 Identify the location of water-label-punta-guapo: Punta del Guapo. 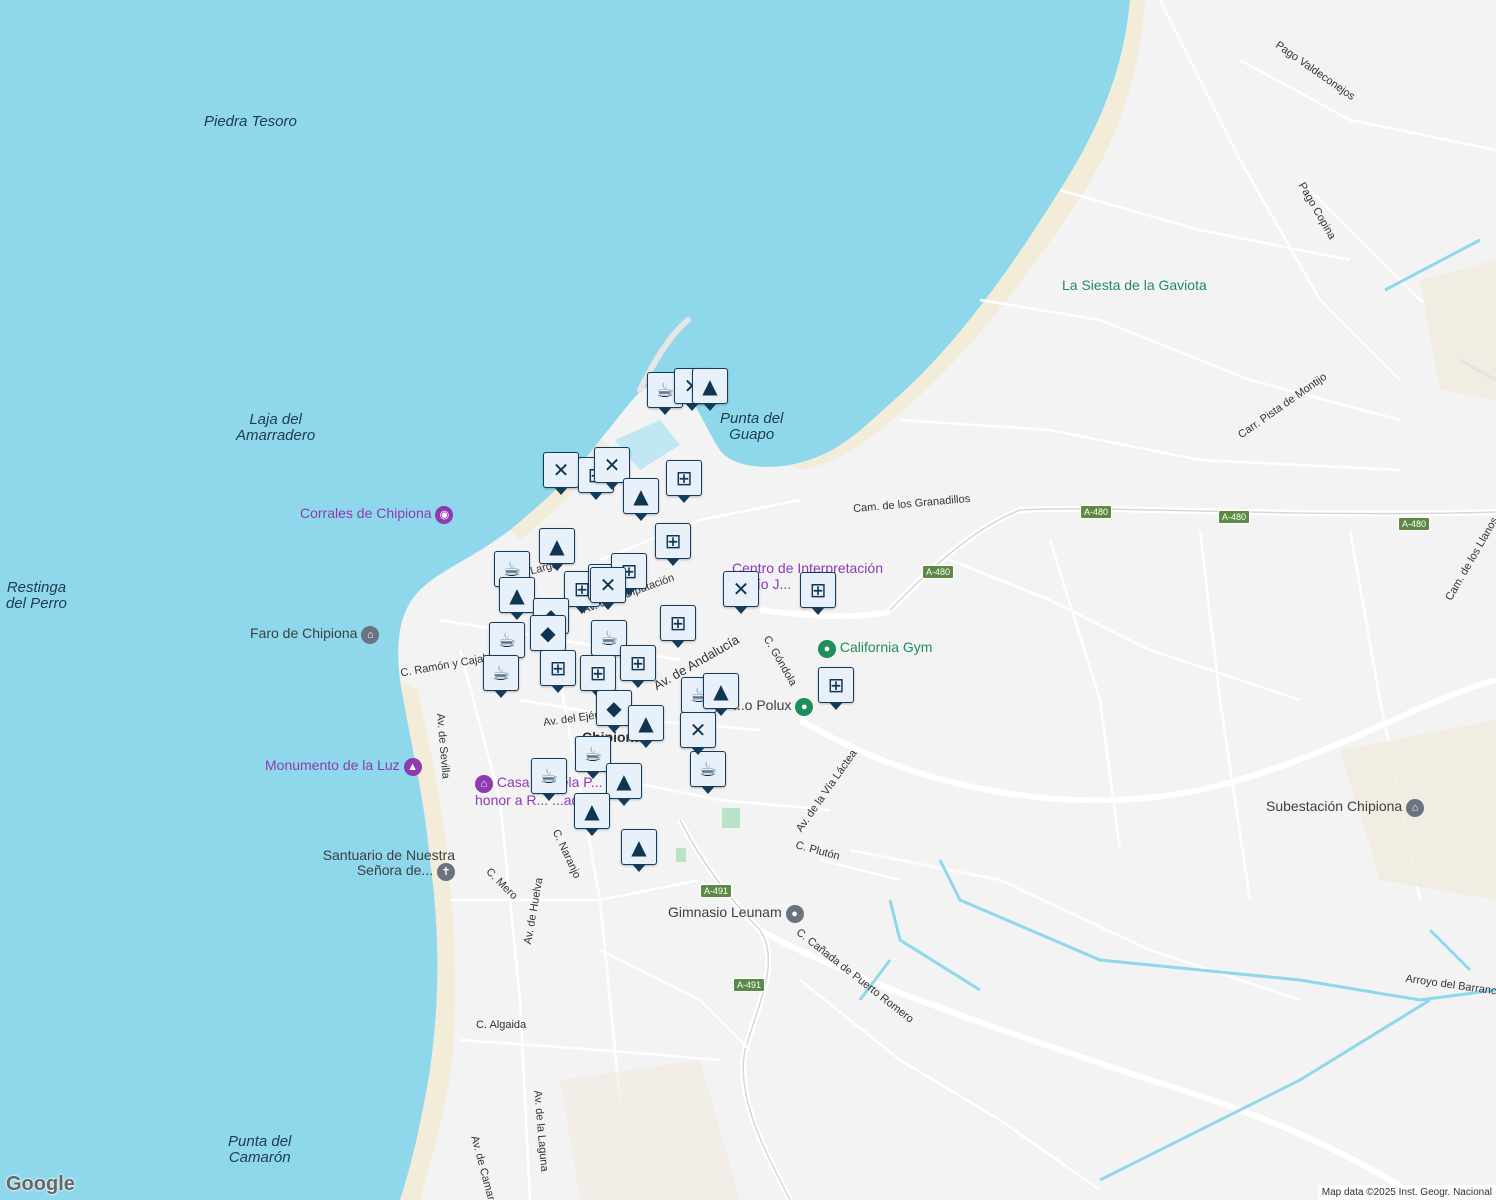
(752, 426).